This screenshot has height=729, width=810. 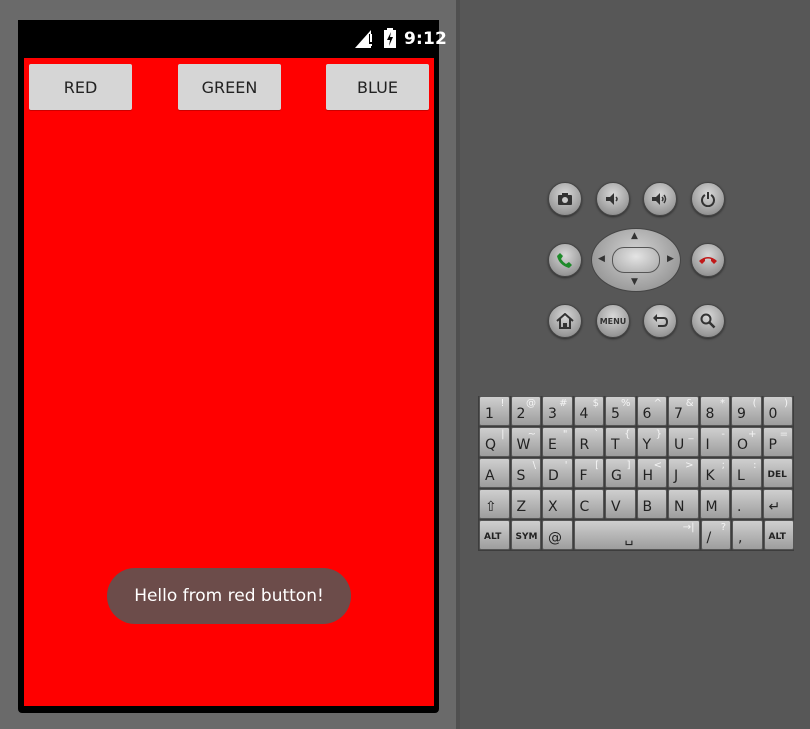 I want to click on key-alt-label: !, so click(x=502, y=403).